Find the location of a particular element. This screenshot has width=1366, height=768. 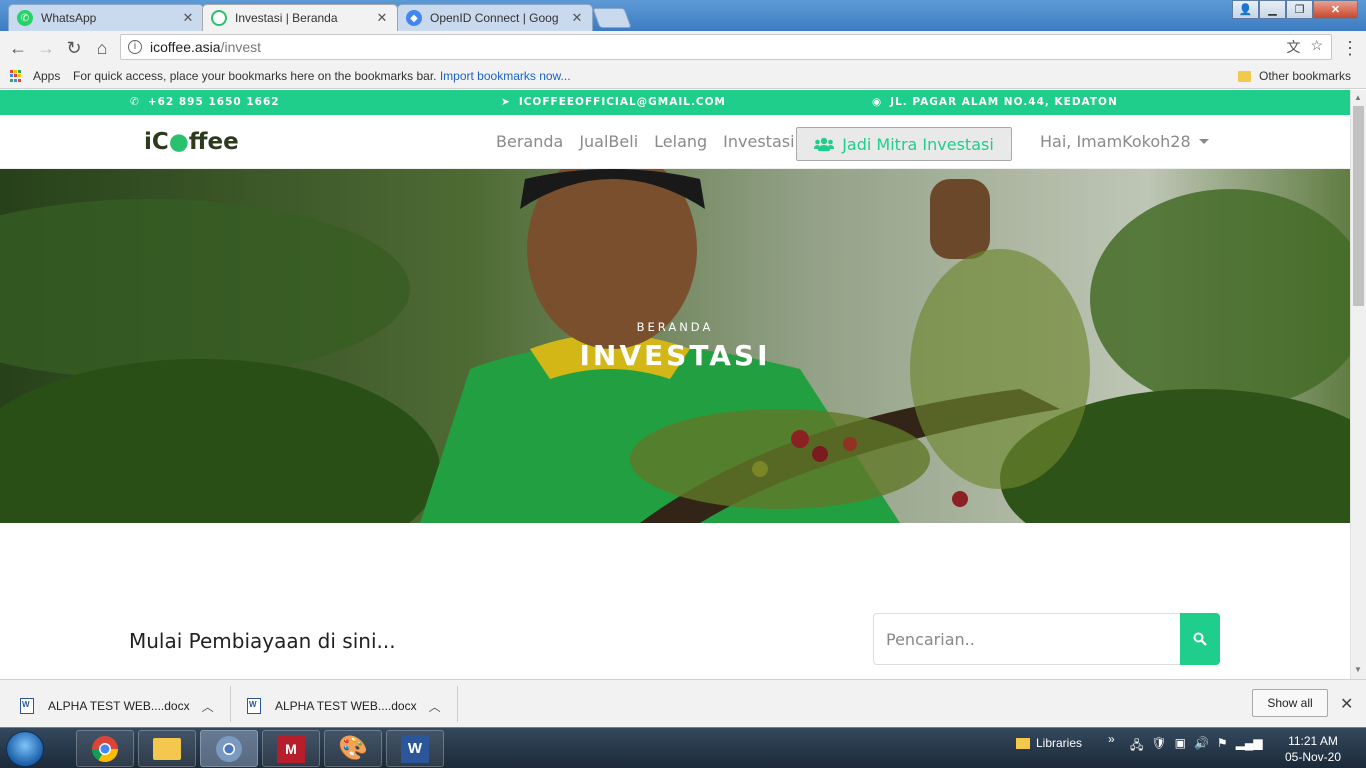

coffee-pin-icon: ● is located at coordinates (178, 142).